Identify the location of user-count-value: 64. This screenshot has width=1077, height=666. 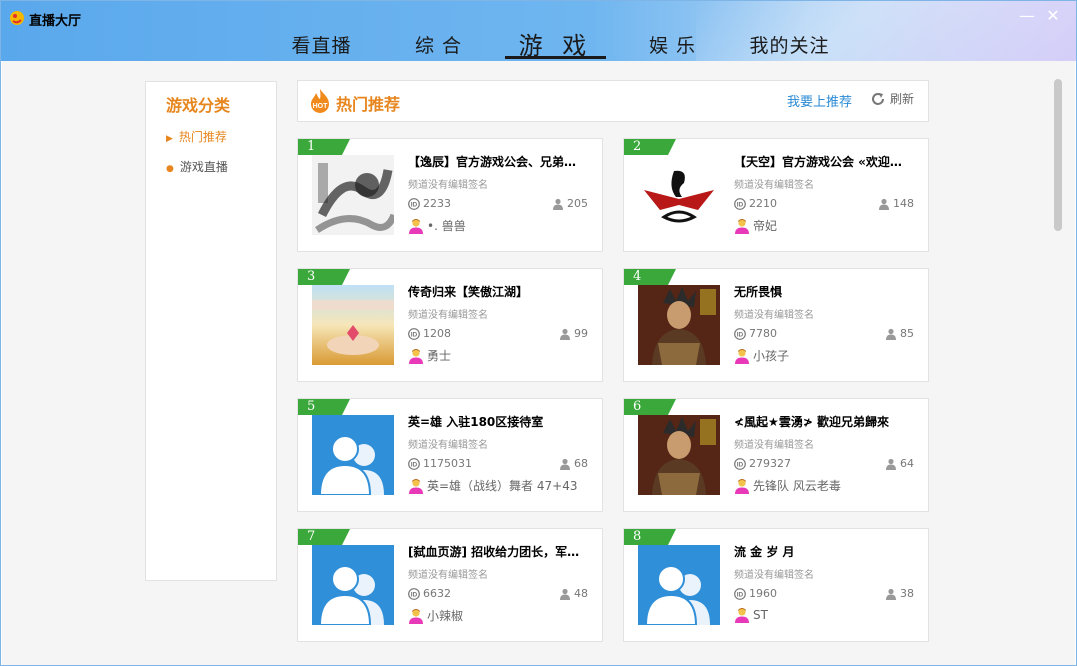
(907, 463).